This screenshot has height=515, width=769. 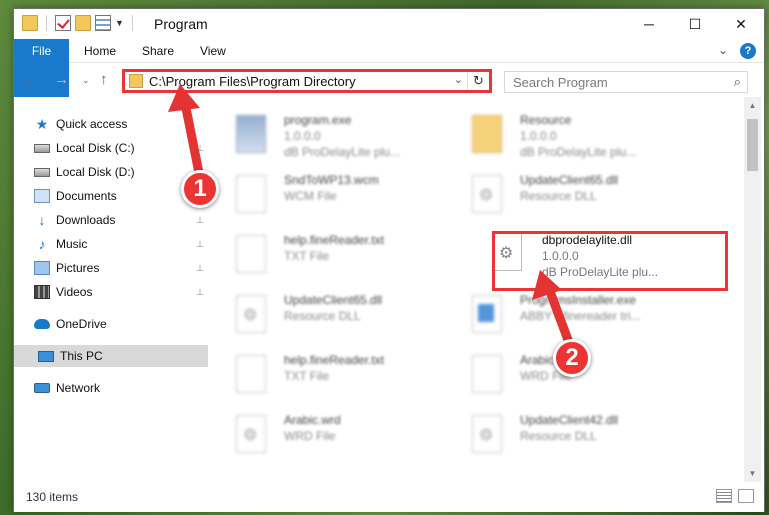 I want to click on close-button: ✕, so click(x=741, y=24).